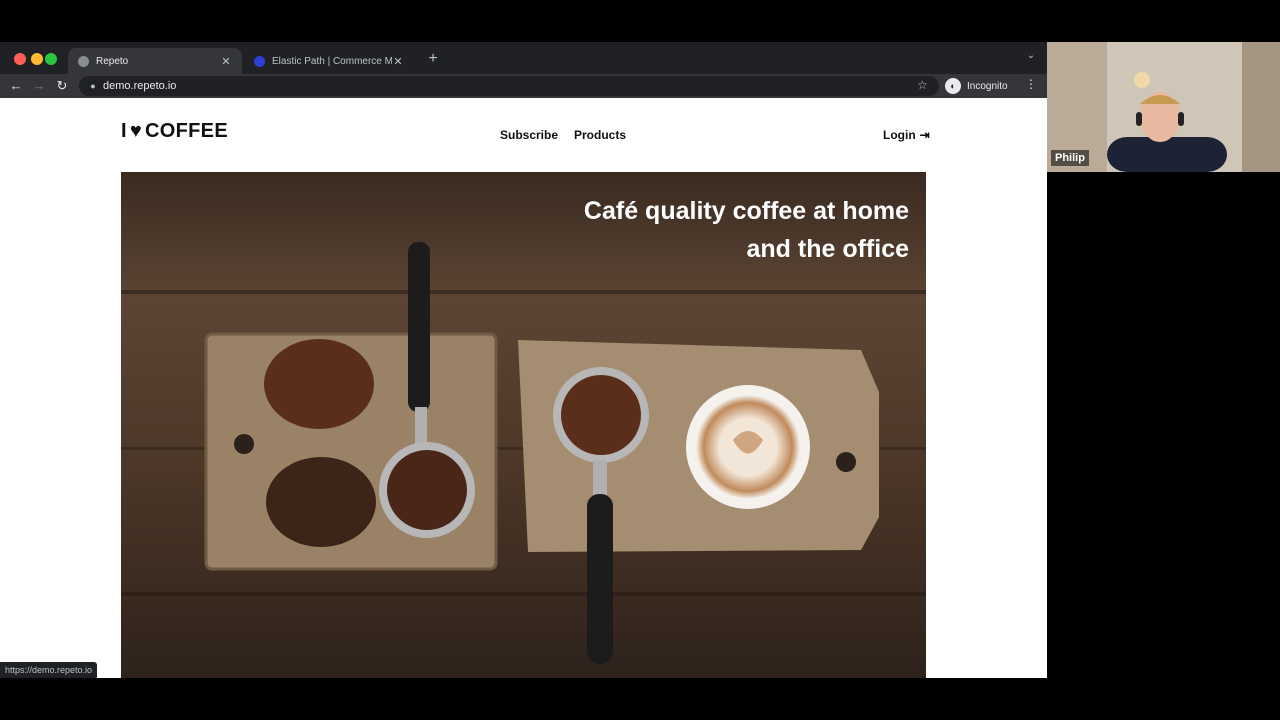 The image size is (1280, 720). Describe the element at coordinates (1163, 107) in the screenshot. I see `video-tile: Philip` at that location.